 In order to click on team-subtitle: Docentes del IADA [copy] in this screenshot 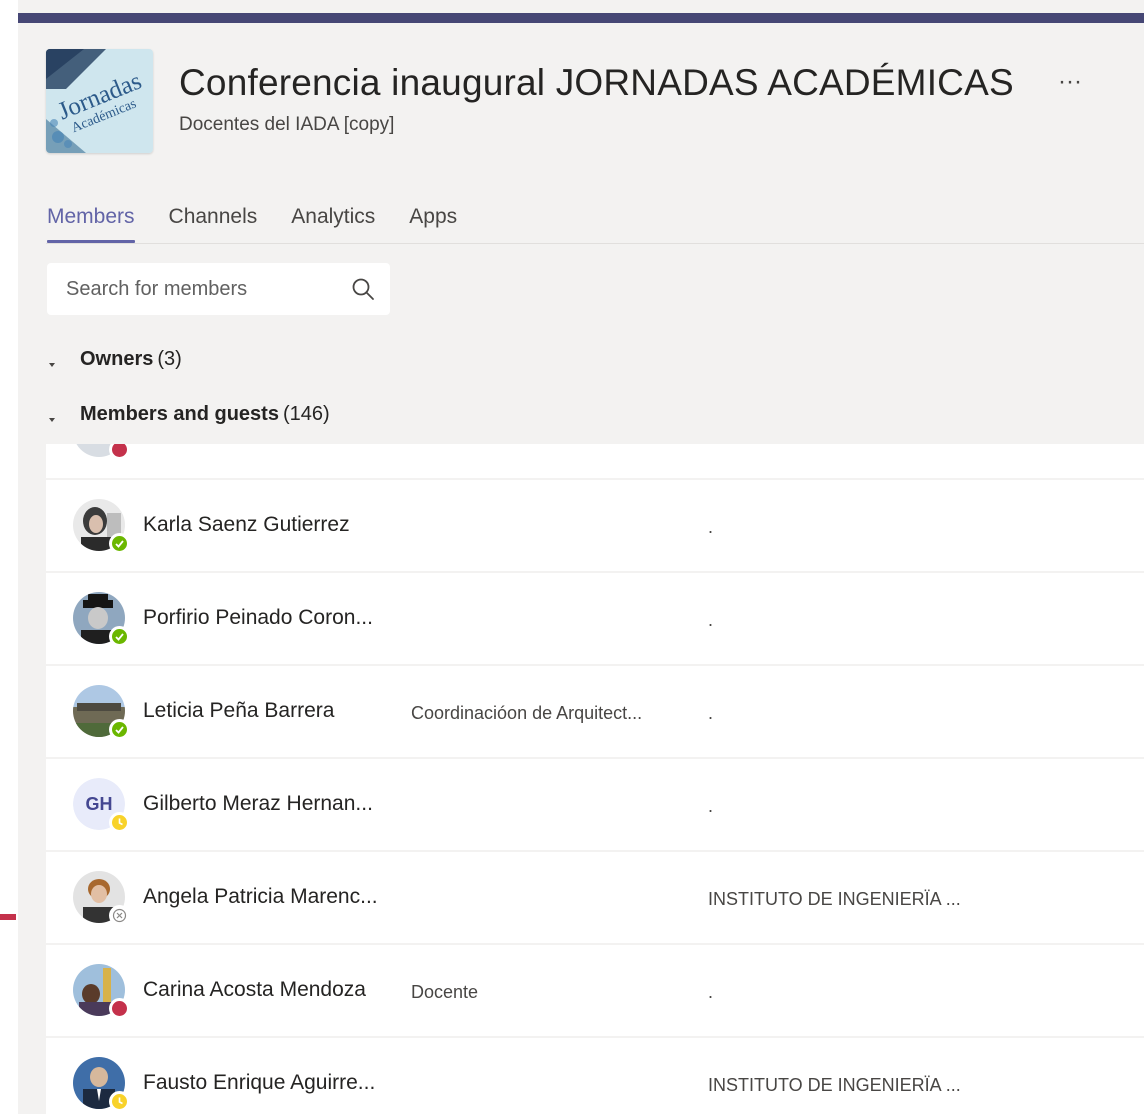, I will do `click(287, 124)`.